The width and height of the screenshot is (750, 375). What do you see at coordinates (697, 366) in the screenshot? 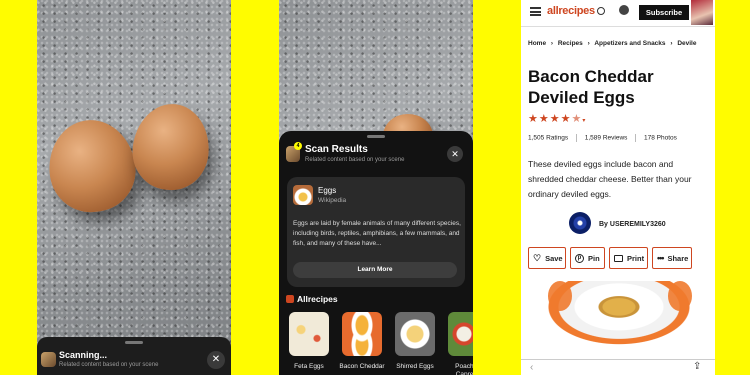
I see `share-icon: ⇪` at bounding box center [697, 366].